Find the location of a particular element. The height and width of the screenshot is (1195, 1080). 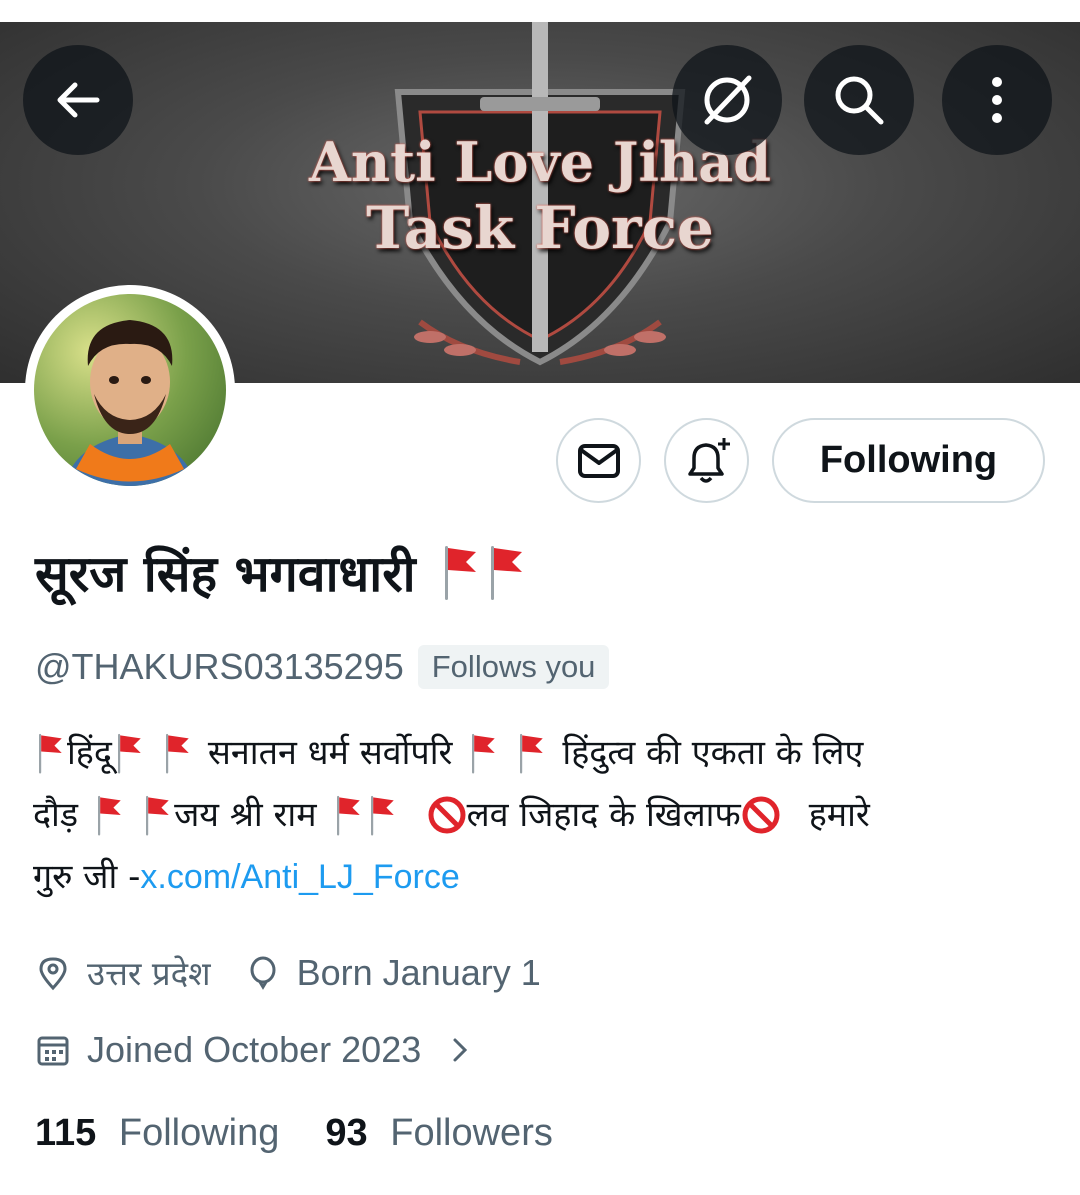

following-count: 115 is located at coordinates (66, 1133).